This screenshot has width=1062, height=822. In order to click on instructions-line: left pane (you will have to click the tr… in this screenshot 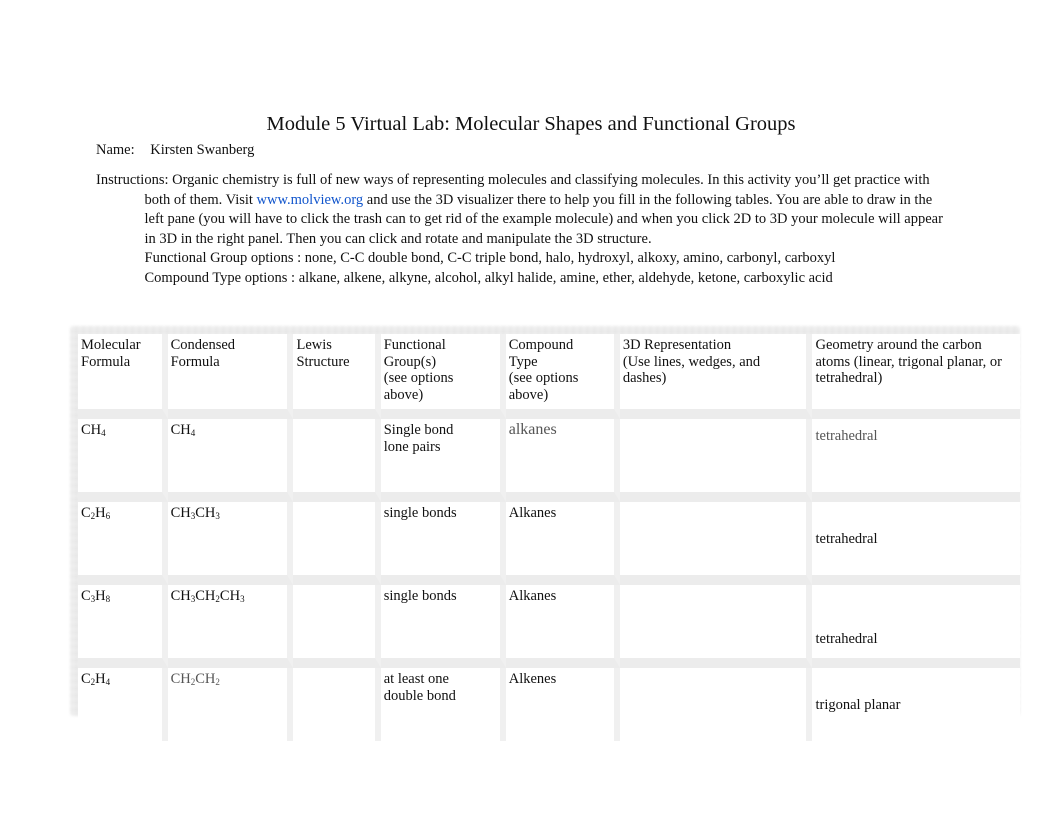, I will do `click(543, 219)`.